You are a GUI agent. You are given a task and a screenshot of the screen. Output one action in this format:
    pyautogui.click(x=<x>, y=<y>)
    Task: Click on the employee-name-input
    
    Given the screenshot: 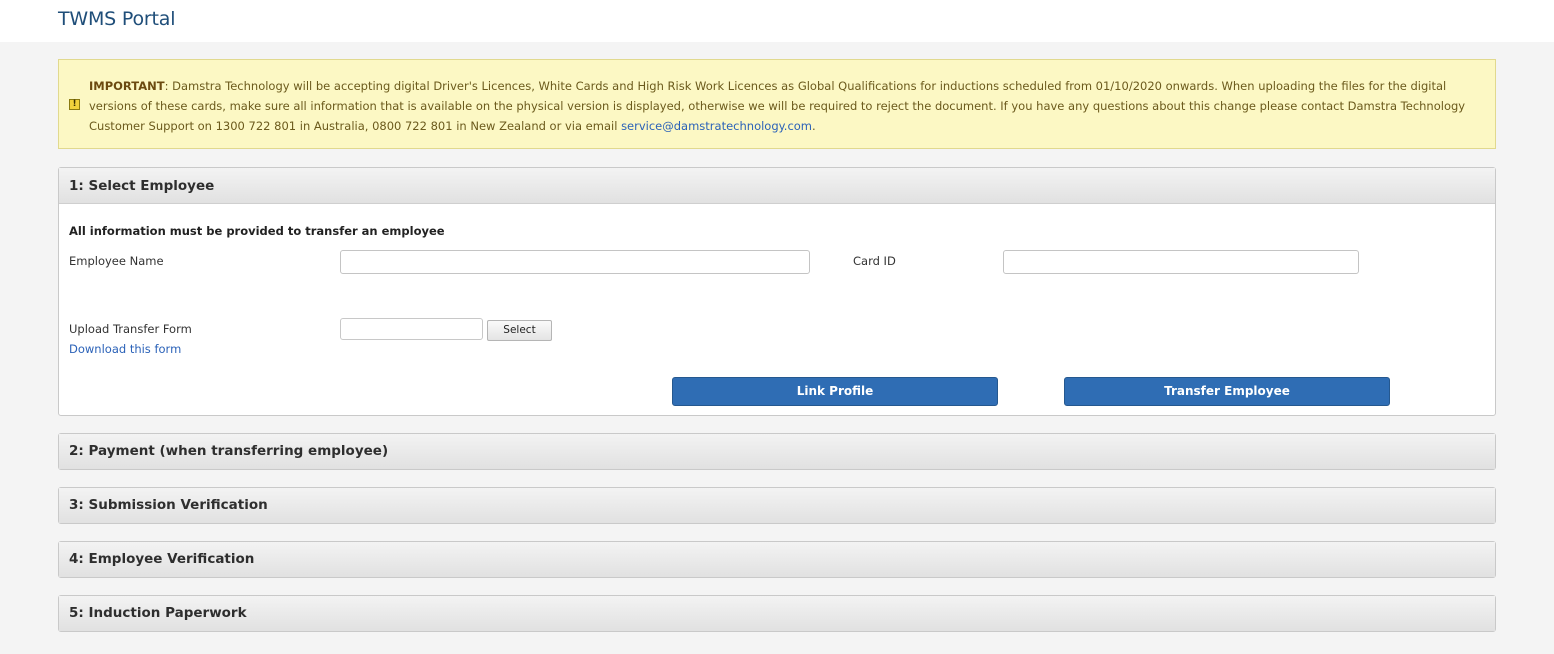 What is the action you would take?
    pyautogui.click(x=575, y=262)
    